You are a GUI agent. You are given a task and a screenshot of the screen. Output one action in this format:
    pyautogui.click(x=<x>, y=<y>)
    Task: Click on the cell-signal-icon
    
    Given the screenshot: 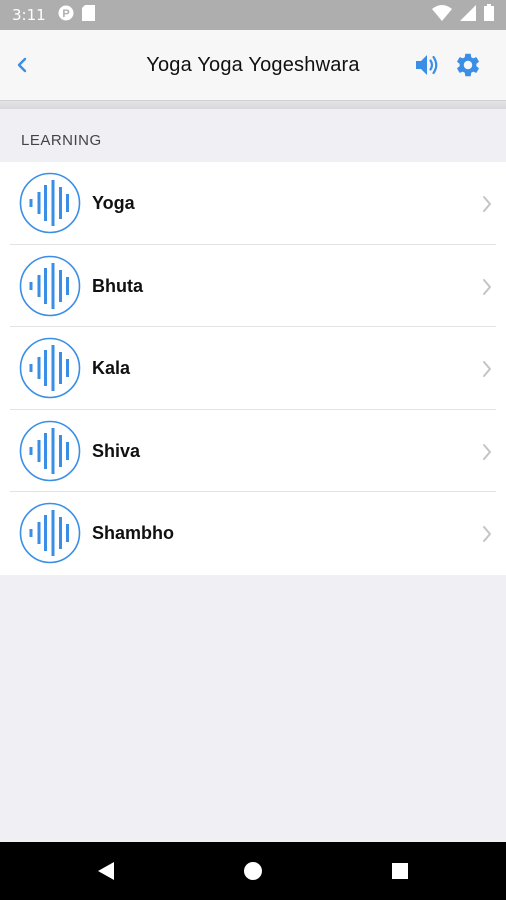 What is the action you would take?
    pyautogui.click(x=468, y=15)
    